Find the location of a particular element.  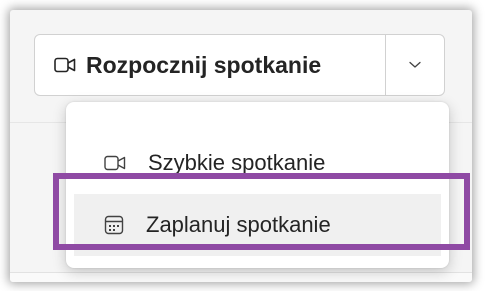

content-card-edge is located at coordinates (241, 277).